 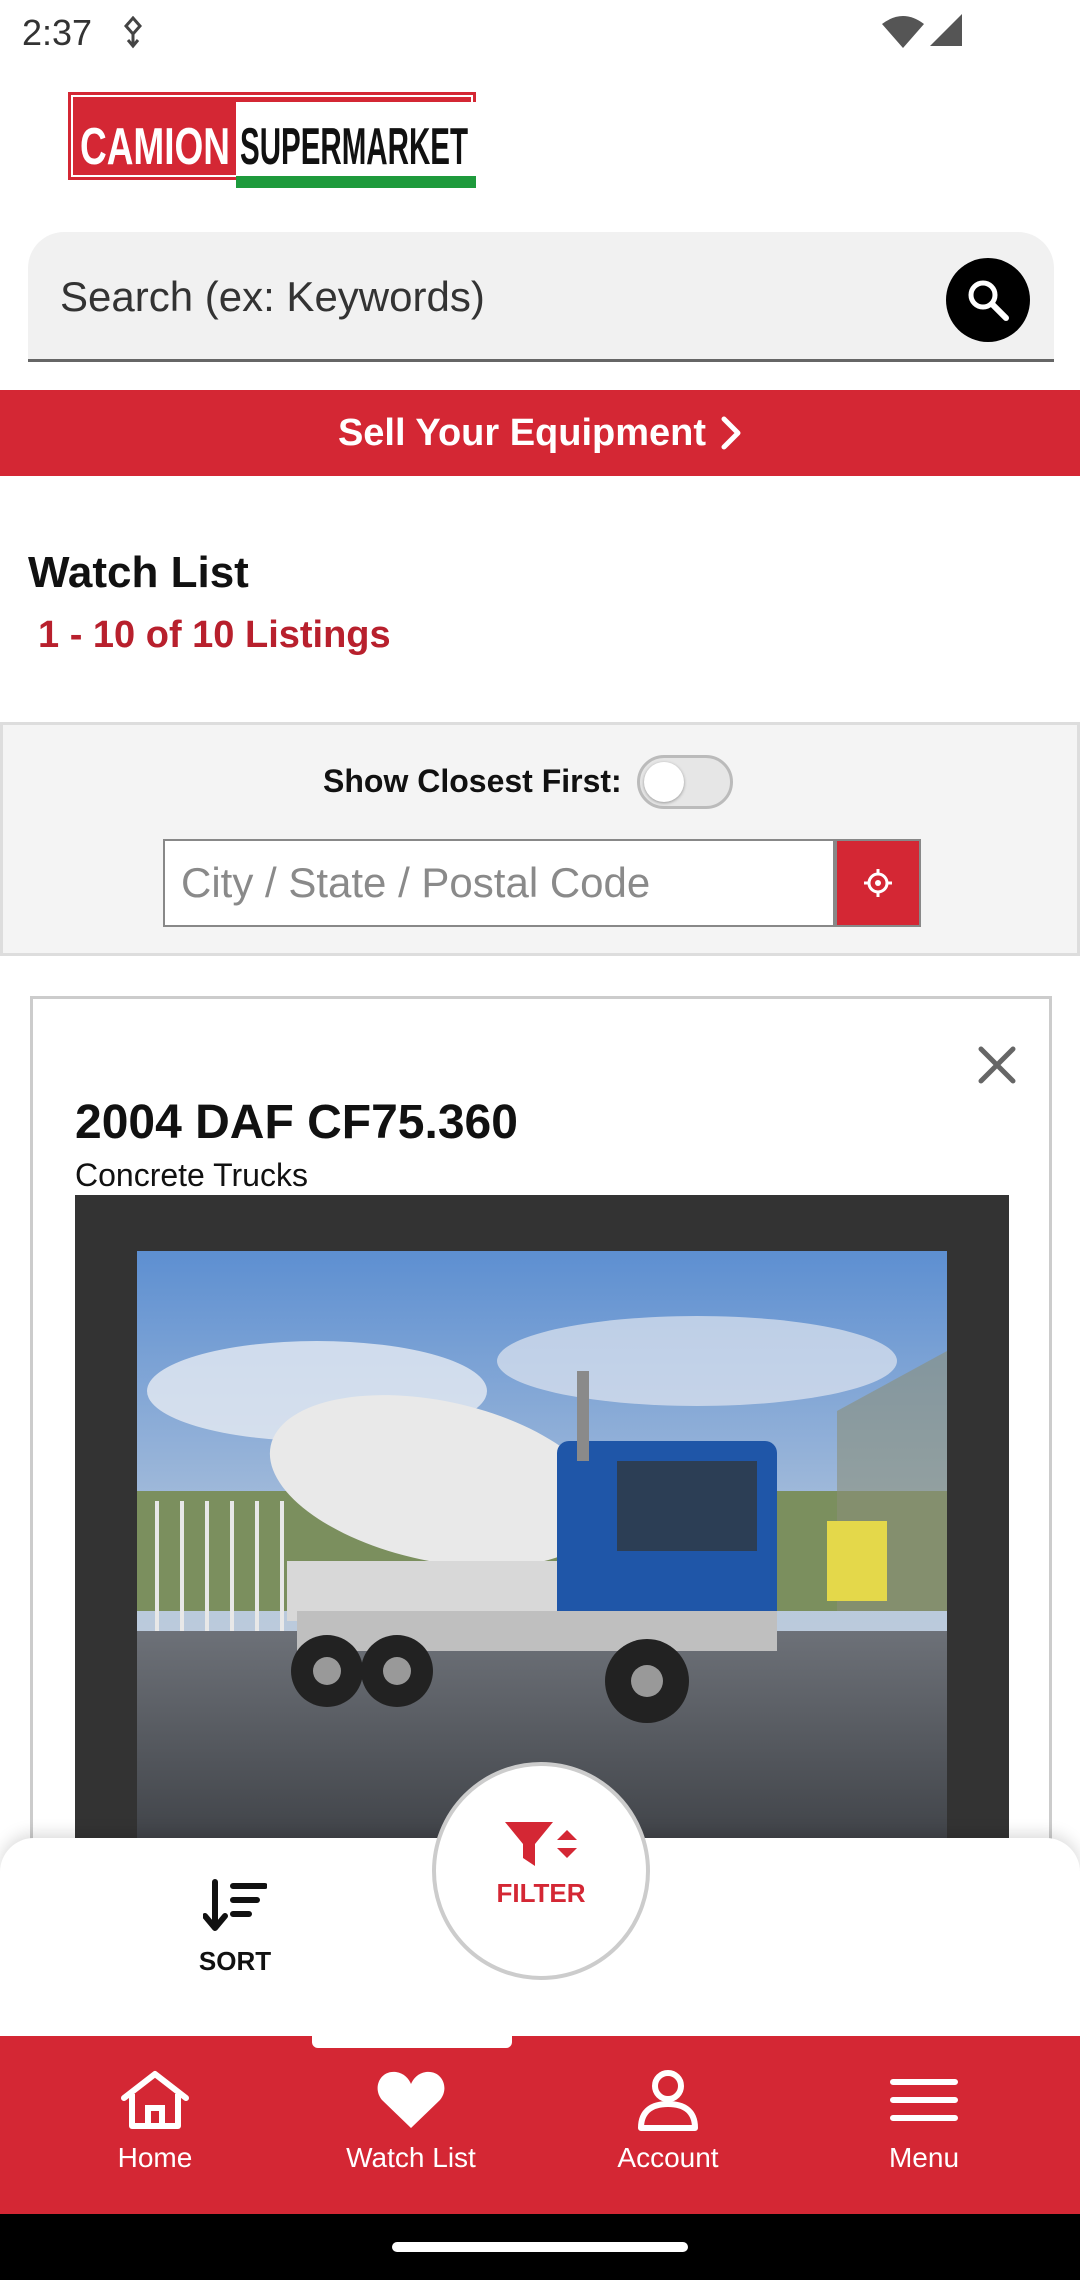 What do you see at coordinates (472, 781) in the screenshot?
I see `show-closest-first-label: Show Closest First:` at bounding box center [472, 781].